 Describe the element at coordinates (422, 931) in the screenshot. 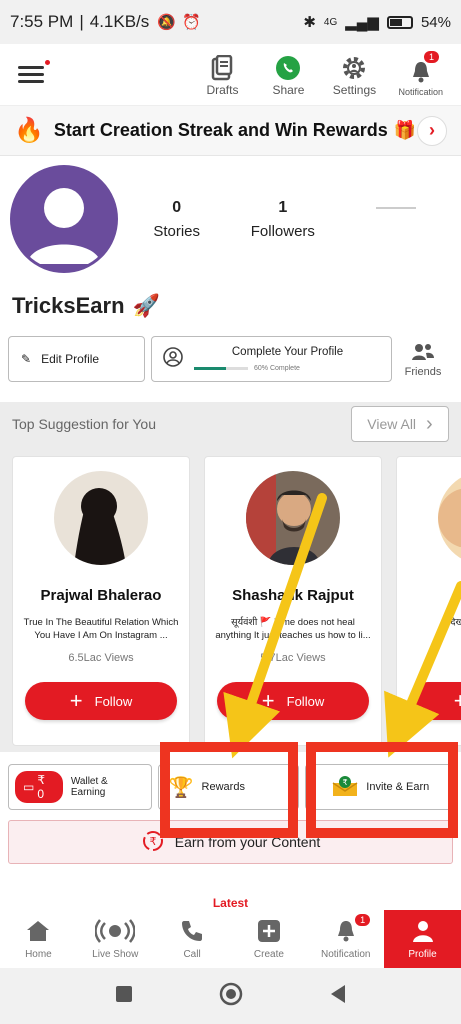

I see `person-icon` at that location.